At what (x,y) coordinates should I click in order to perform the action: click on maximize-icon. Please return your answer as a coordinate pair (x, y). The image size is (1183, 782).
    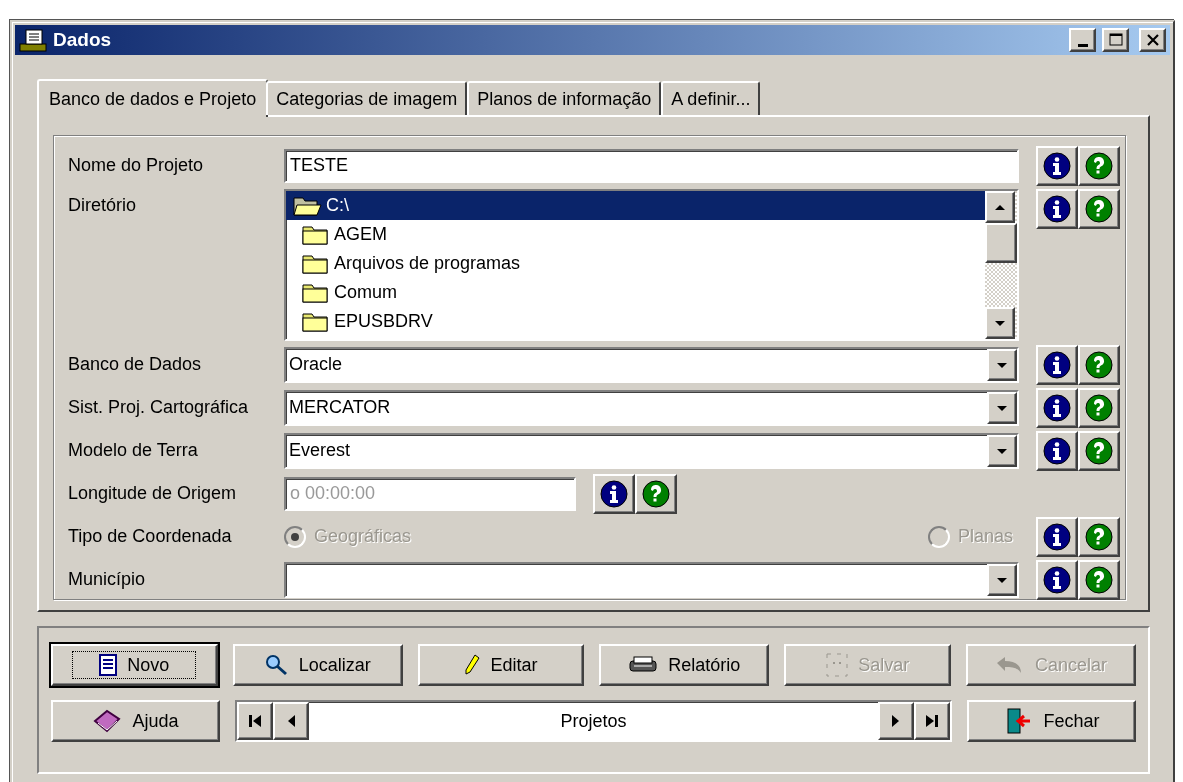
    Looking at the image, I should click on (1115, 40).